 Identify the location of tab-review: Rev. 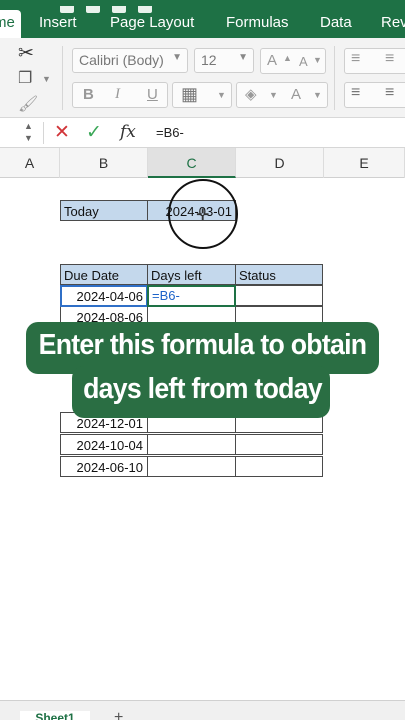
(393, 22).